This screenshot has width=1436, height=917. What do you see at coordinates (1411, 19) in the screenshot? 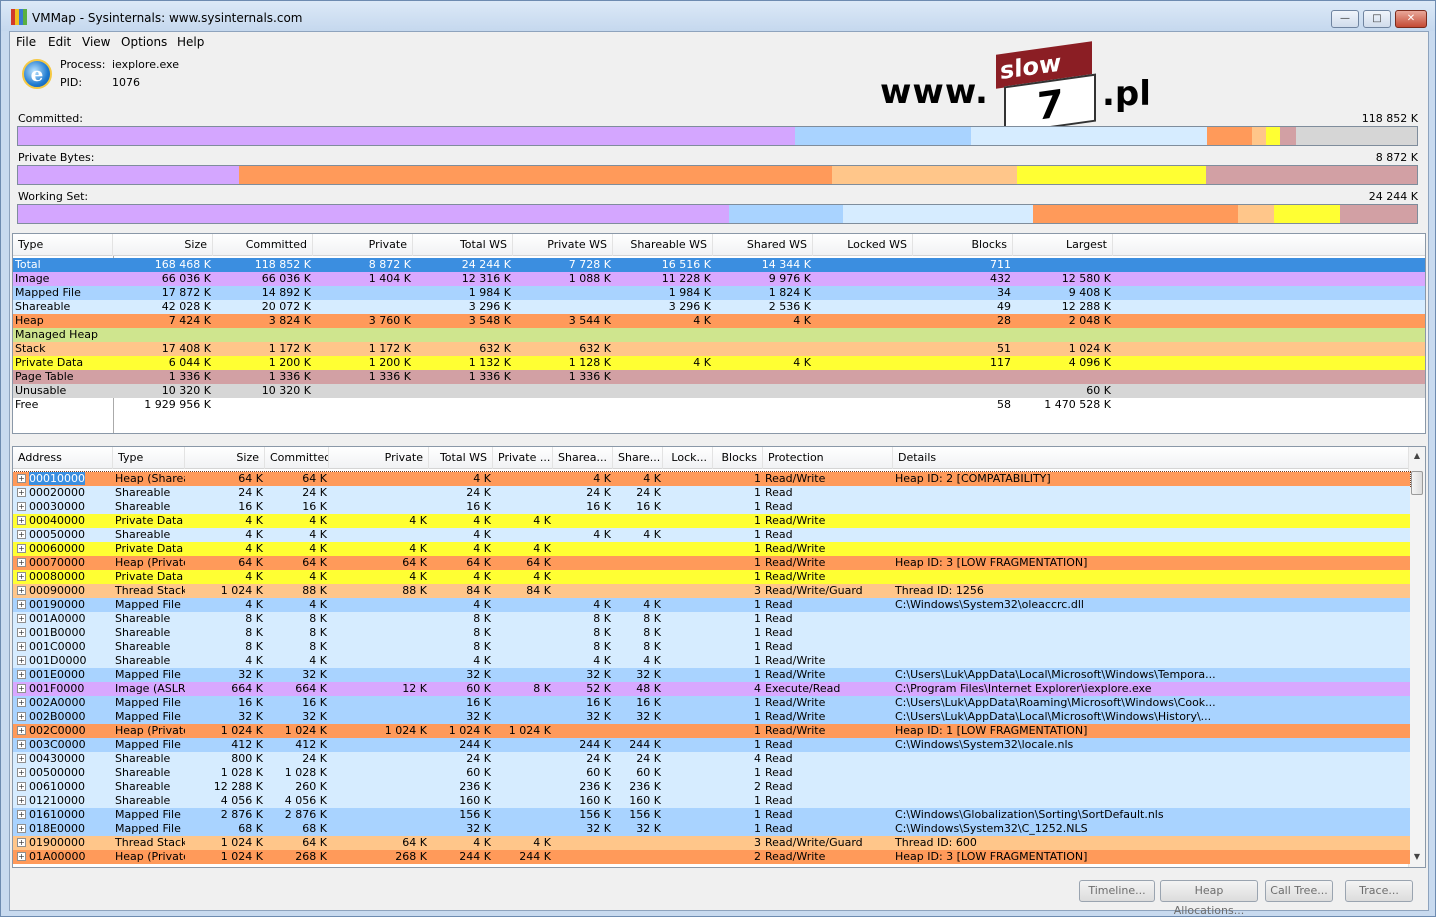
I see `close-button: ✕` at bounding box center [1411, 19].